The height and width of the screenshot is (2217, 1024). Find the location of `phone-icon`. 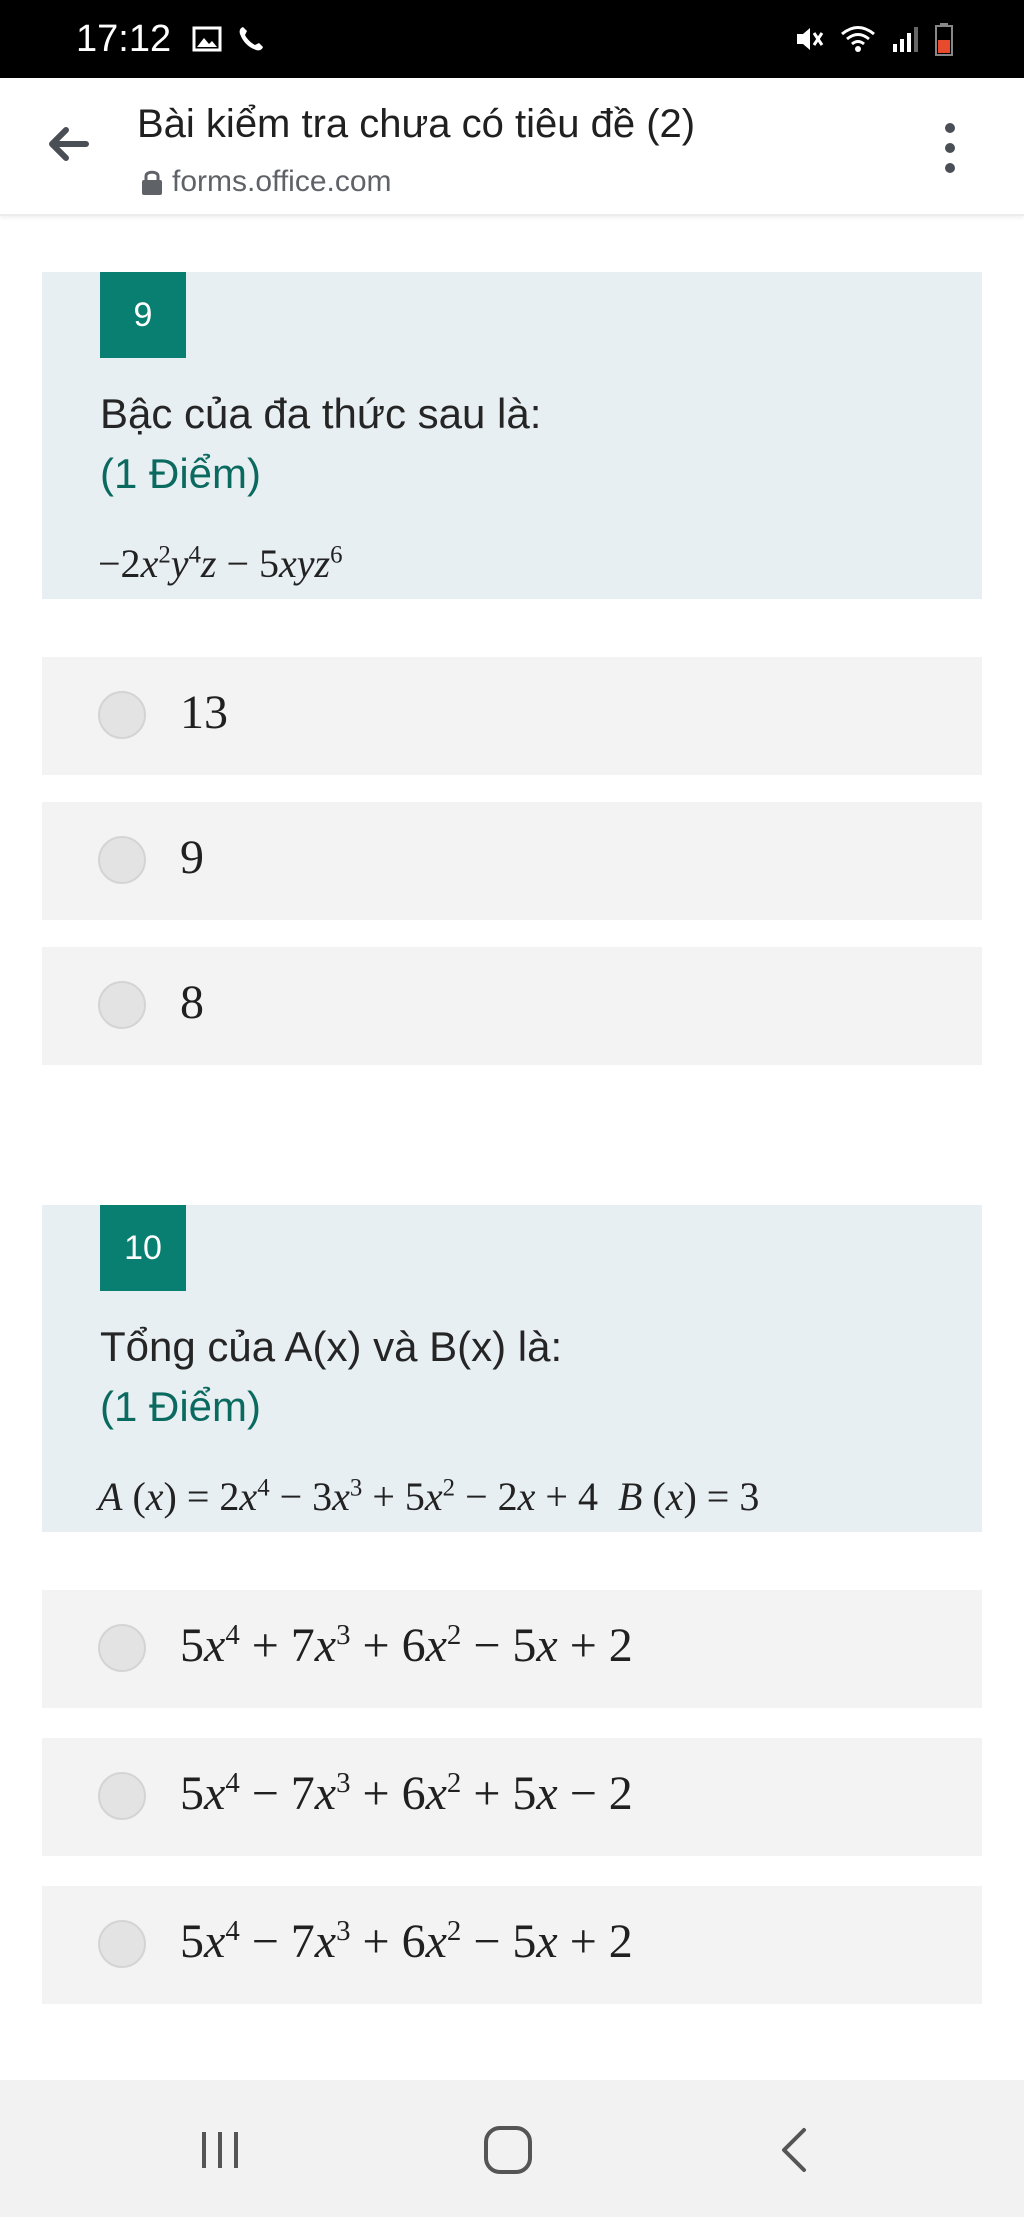

phone-icon is located at coordinates (251, 39).